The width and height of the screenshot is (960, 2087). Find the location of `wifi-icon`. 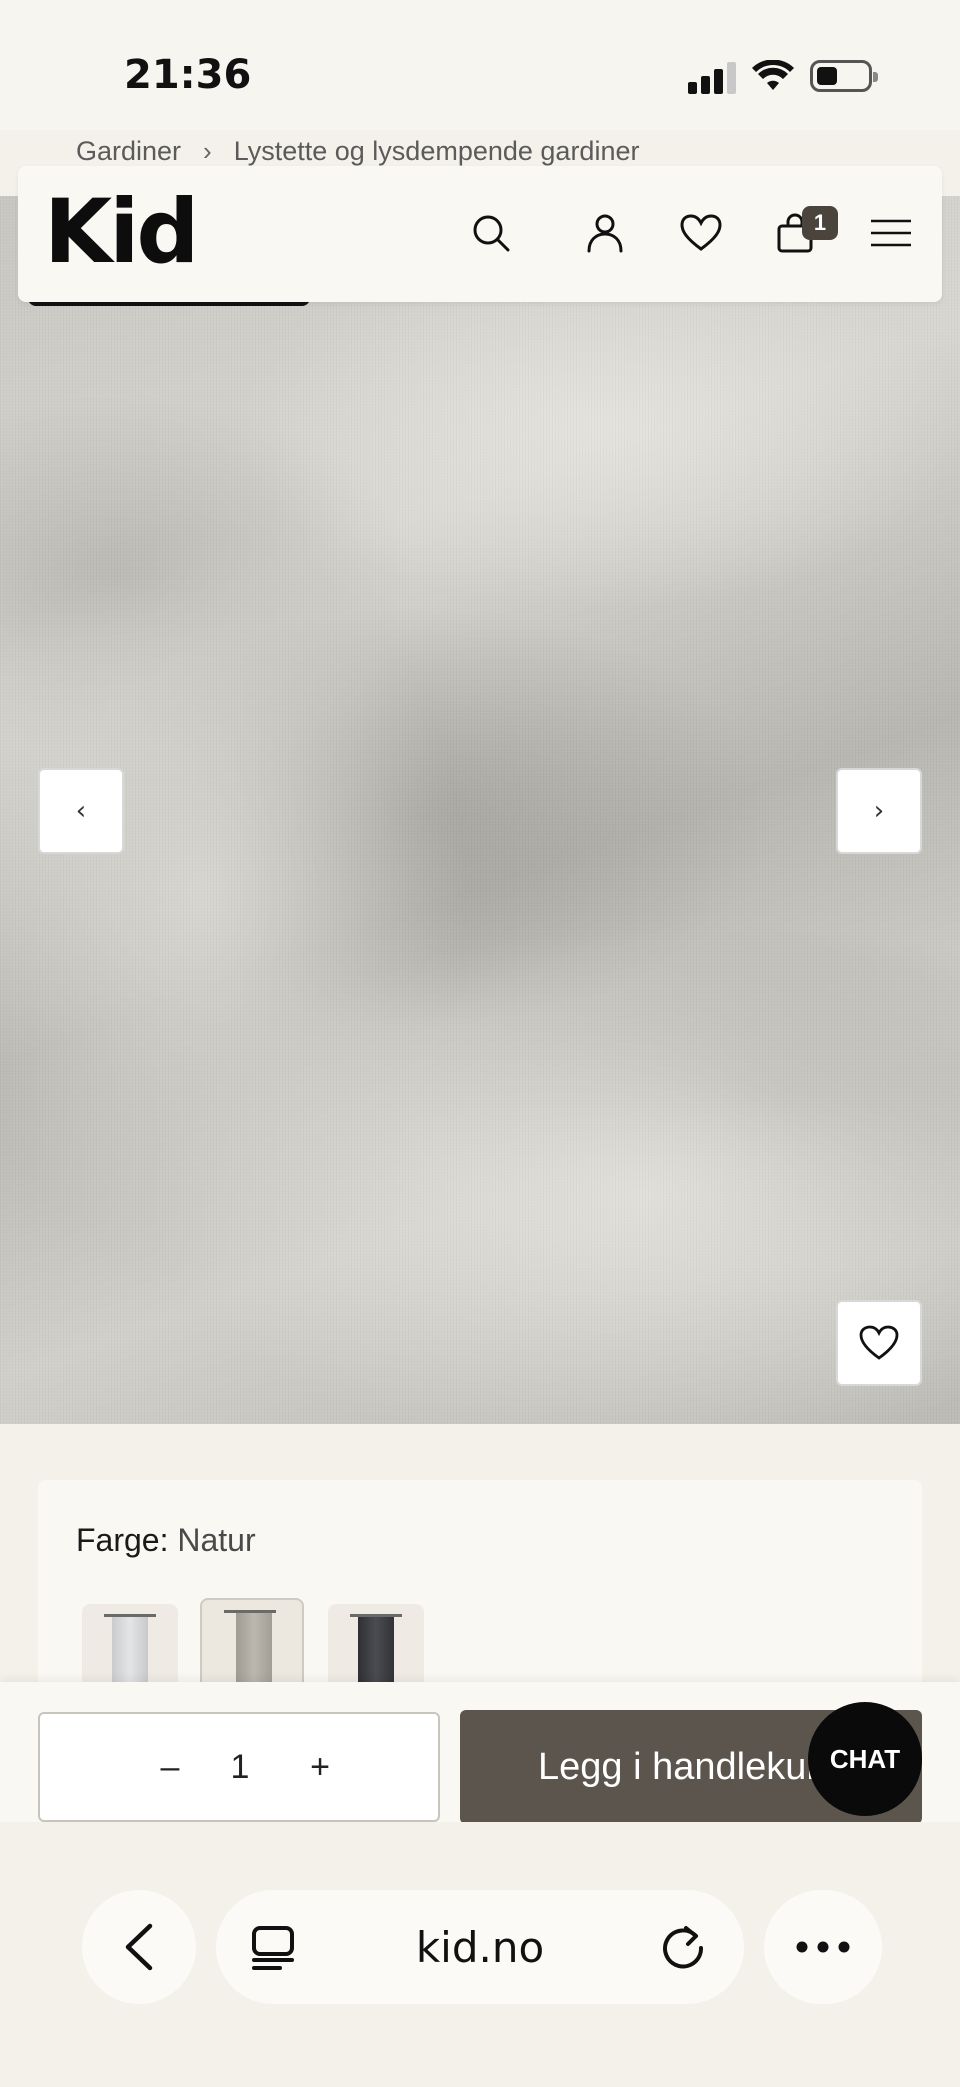

wifi-icon is located at coordinates (773, 75).